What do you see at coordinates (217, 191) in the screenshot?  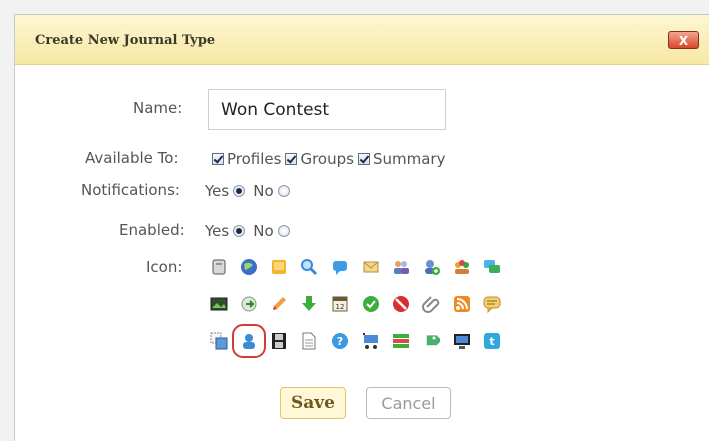 I see `notifications-yes-label: Yes` at bounding box center [217, 191].